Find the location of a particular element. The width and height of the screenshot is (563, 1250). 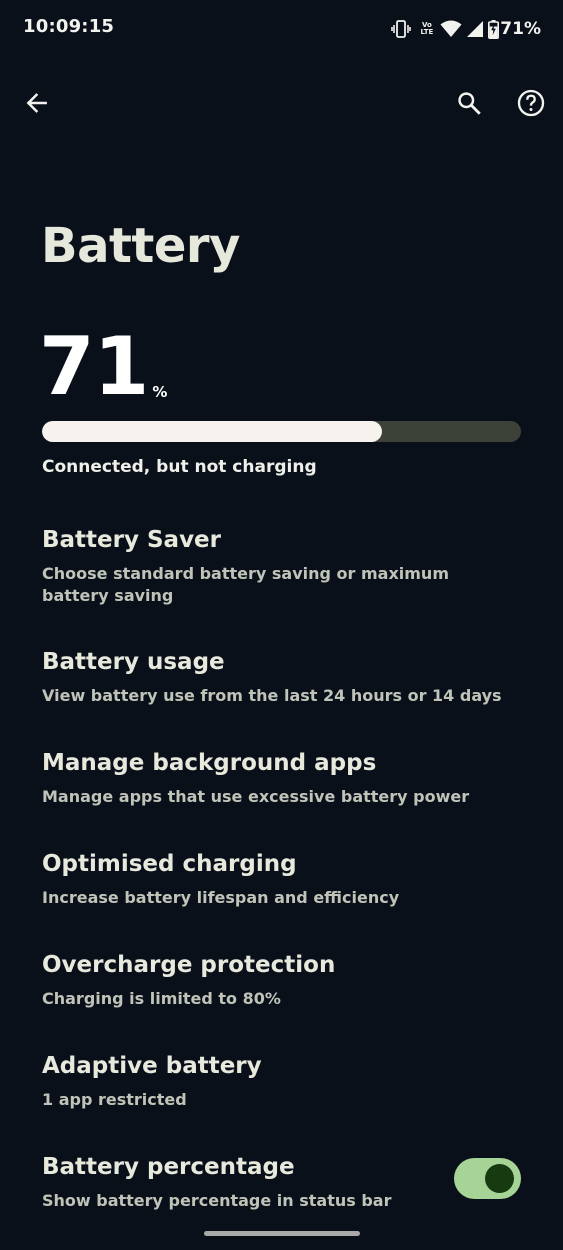

help-icon is located at coordinates (531, 105).